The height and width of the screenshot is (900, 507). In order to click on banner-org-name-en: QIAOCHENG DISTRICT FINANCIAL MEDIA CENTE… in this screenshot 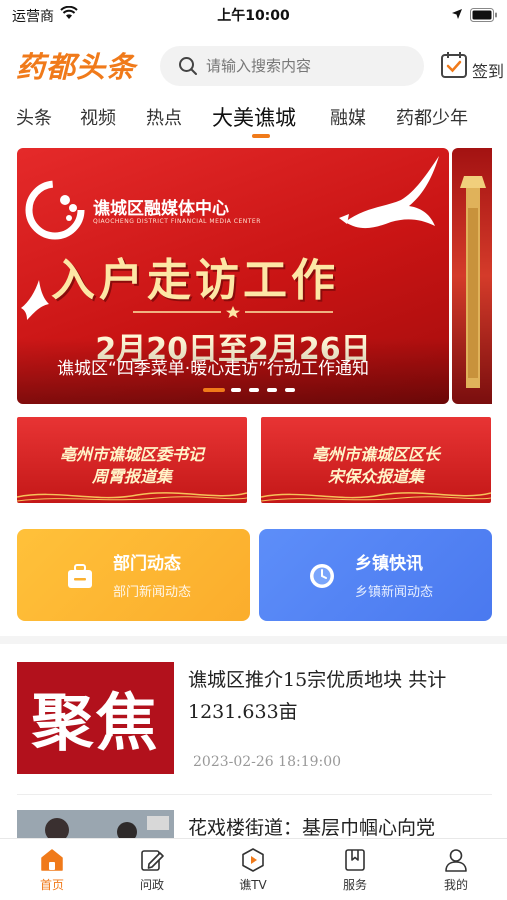, I will do `click(177, 221)`.